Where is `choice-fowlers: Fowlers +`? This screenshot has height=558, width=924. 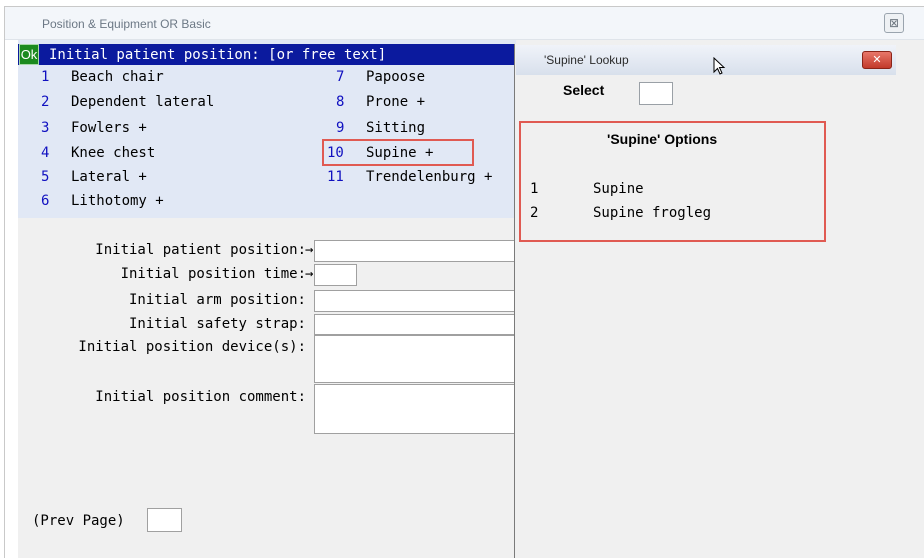 choice-fowlers: Fowlers + is located at coordinates (109, 128).